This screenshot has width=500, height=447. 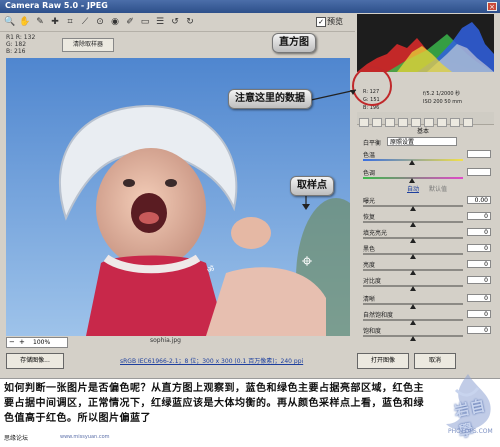 I want to click on forum-name: 思缘论坛, so click(x=16, y=438).